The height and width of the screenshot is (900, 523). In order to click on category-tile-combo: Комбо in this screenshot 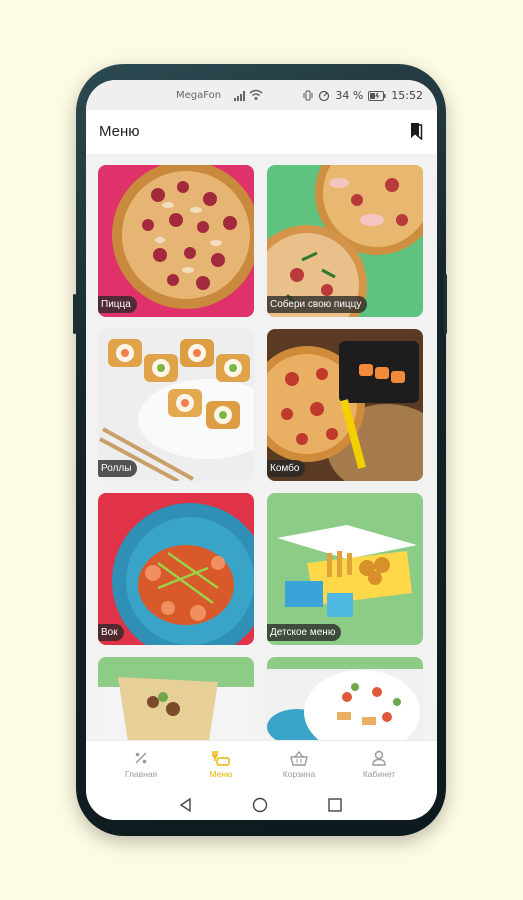, I will do `click(345, 405)`.